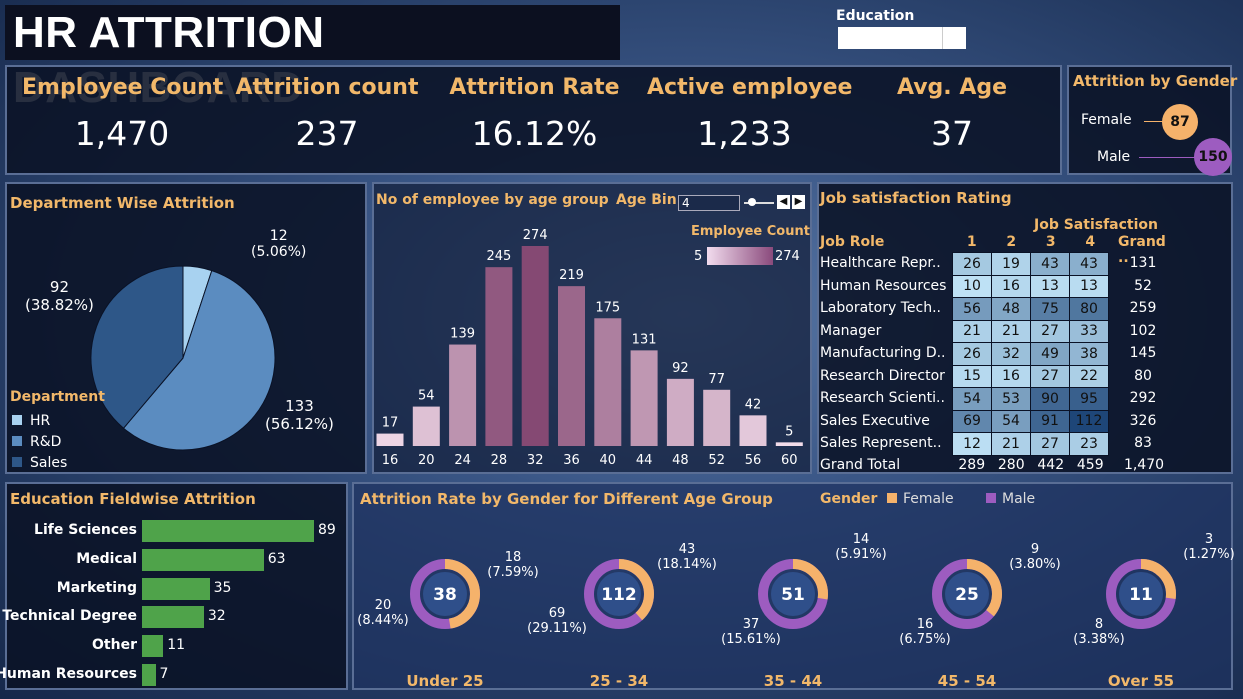 Image resolution: width=1243 pixels, height=699 pixels. What do you see at coordinates (798, 202) in the screenshot?
I see `next-button: ▶` at bounding box center [798, 202].